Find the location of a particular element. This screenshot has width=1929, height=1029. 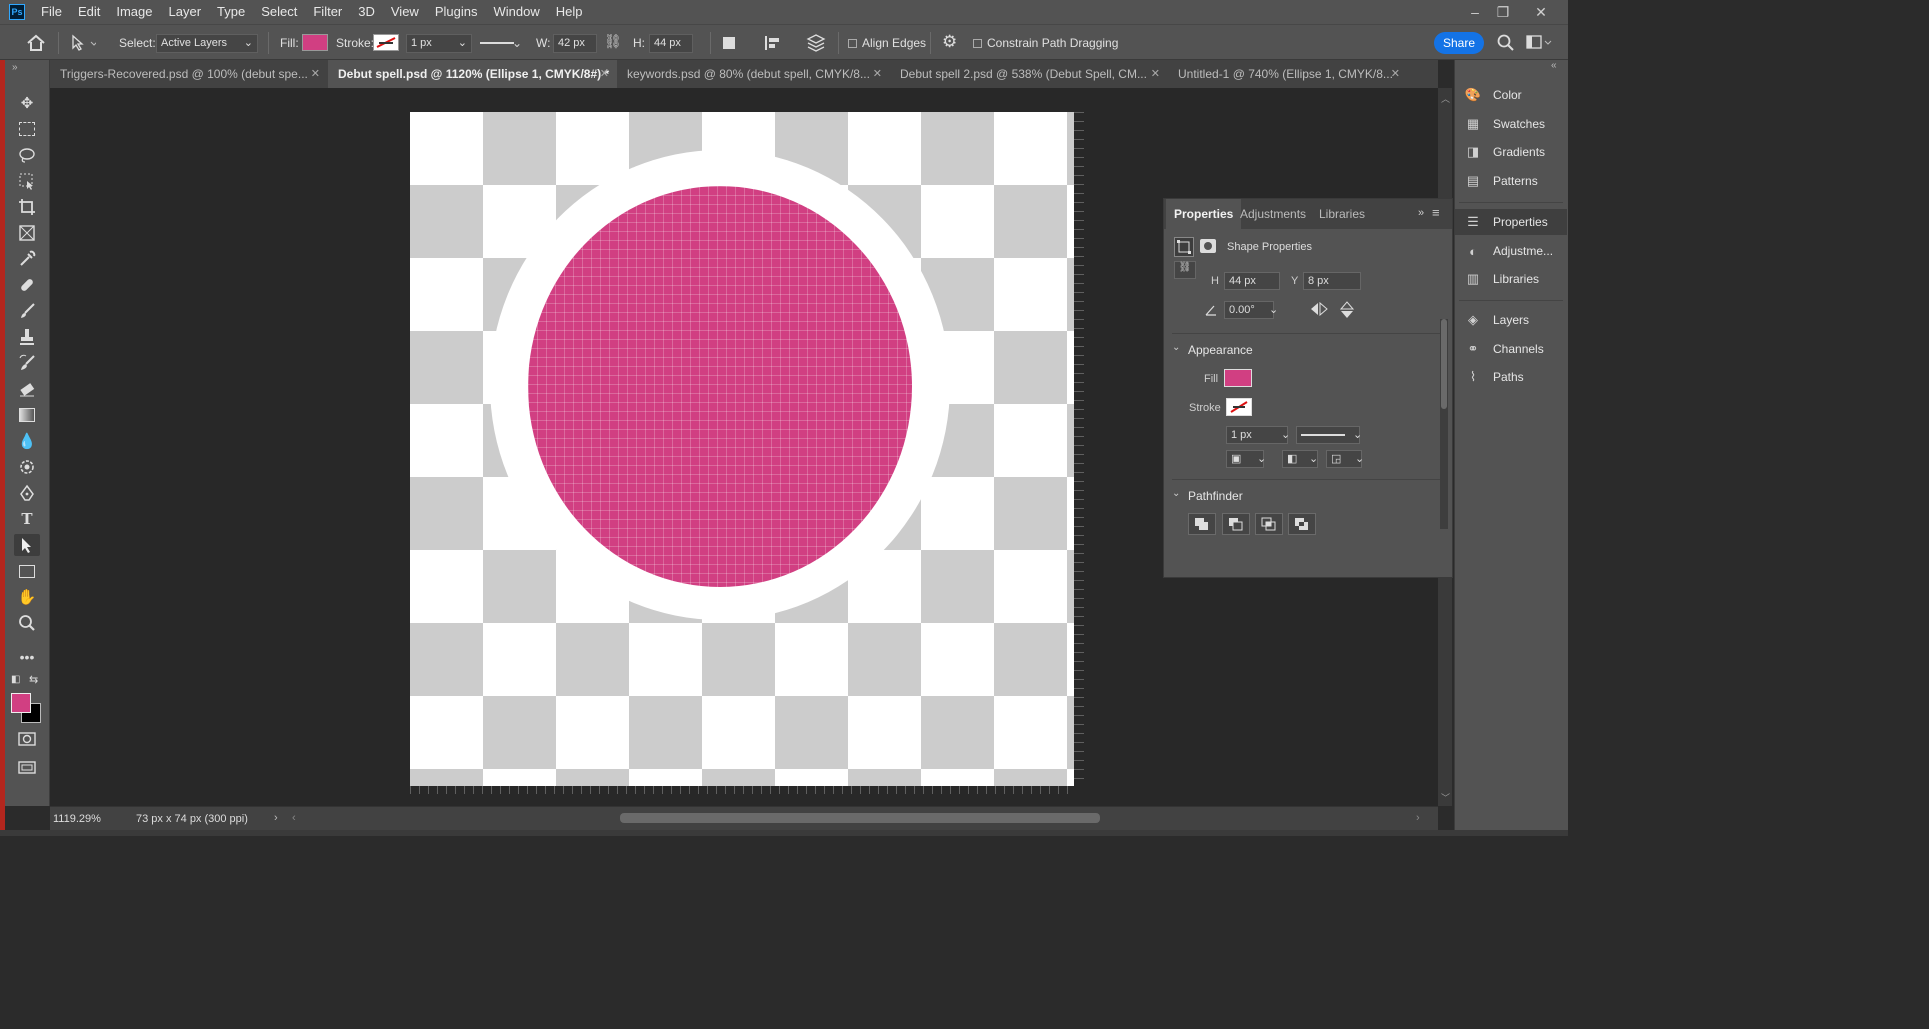

dock-item-channels: ⚭ Channels is located at coordinates (1511, 349).